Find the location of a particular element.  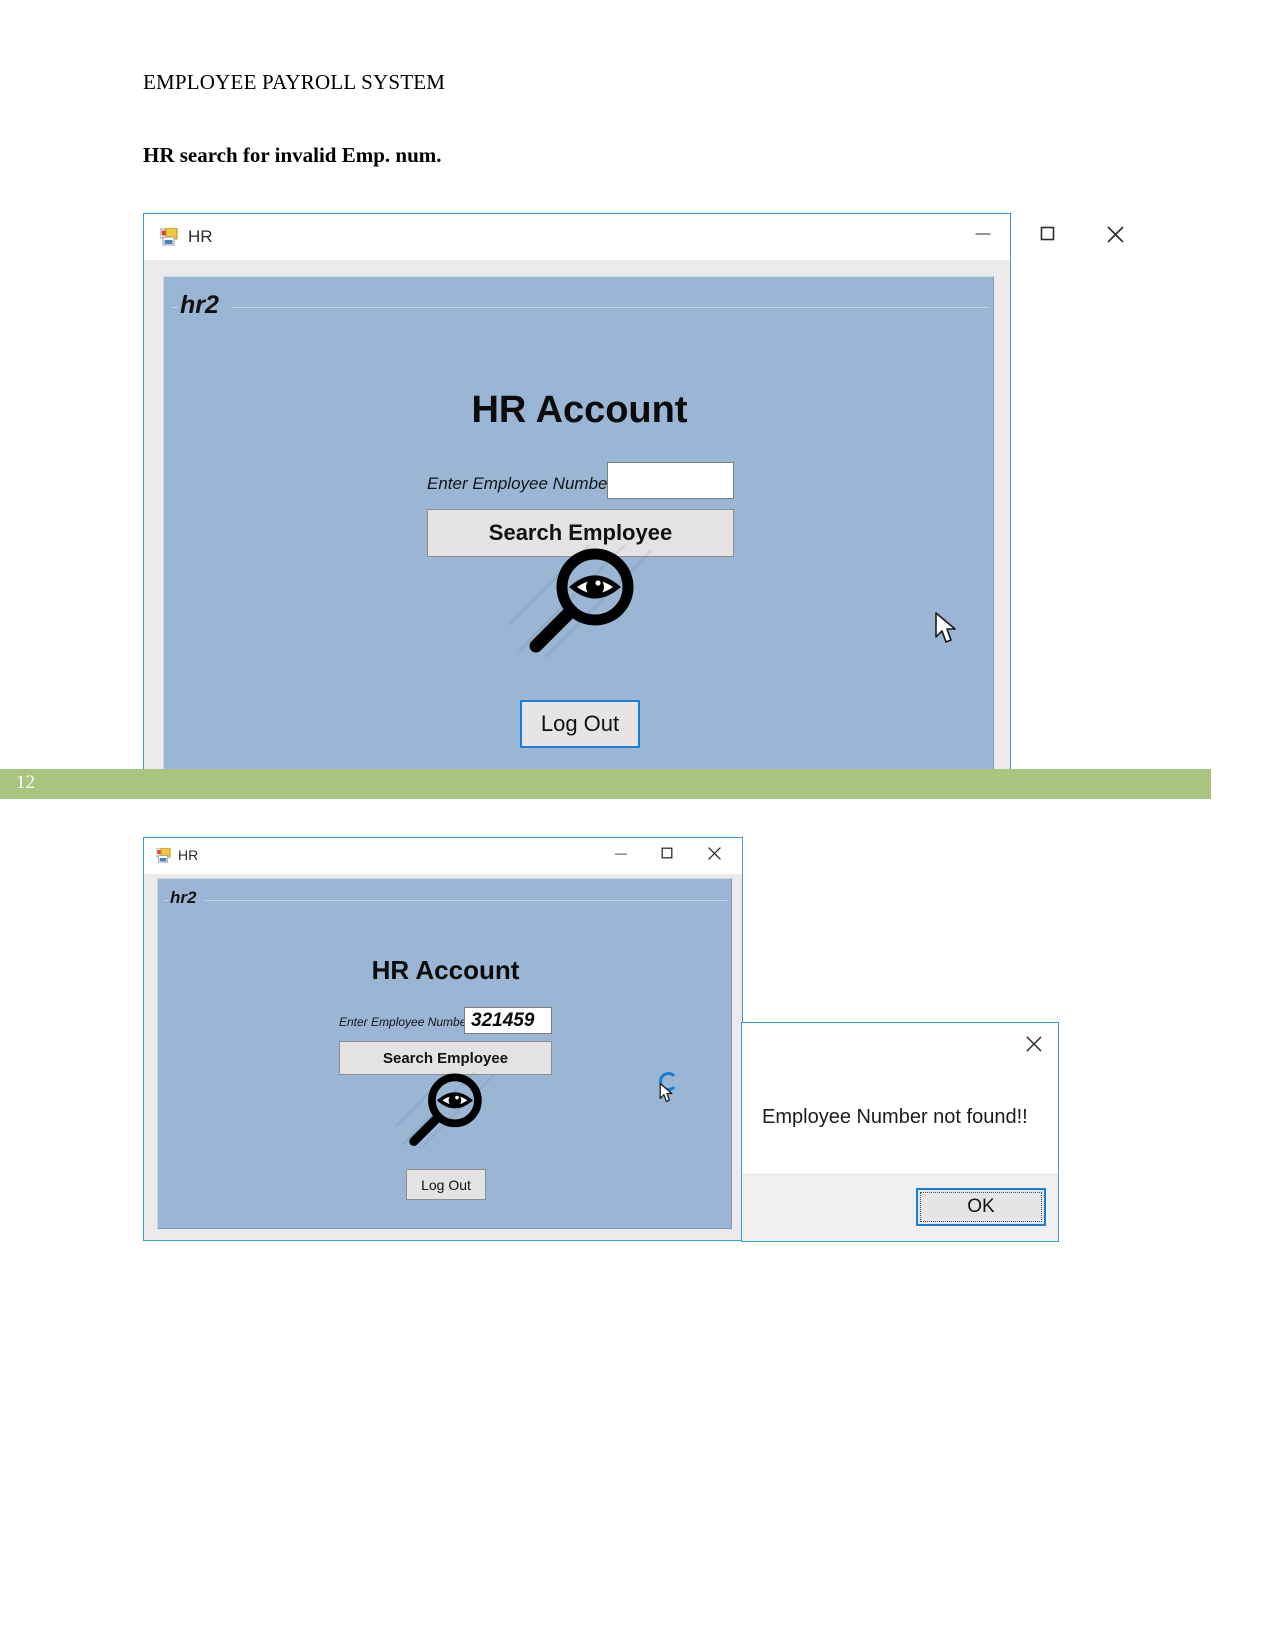

section-heading: HR search for invalid Emp. num. is located at coordinates (292, 155).